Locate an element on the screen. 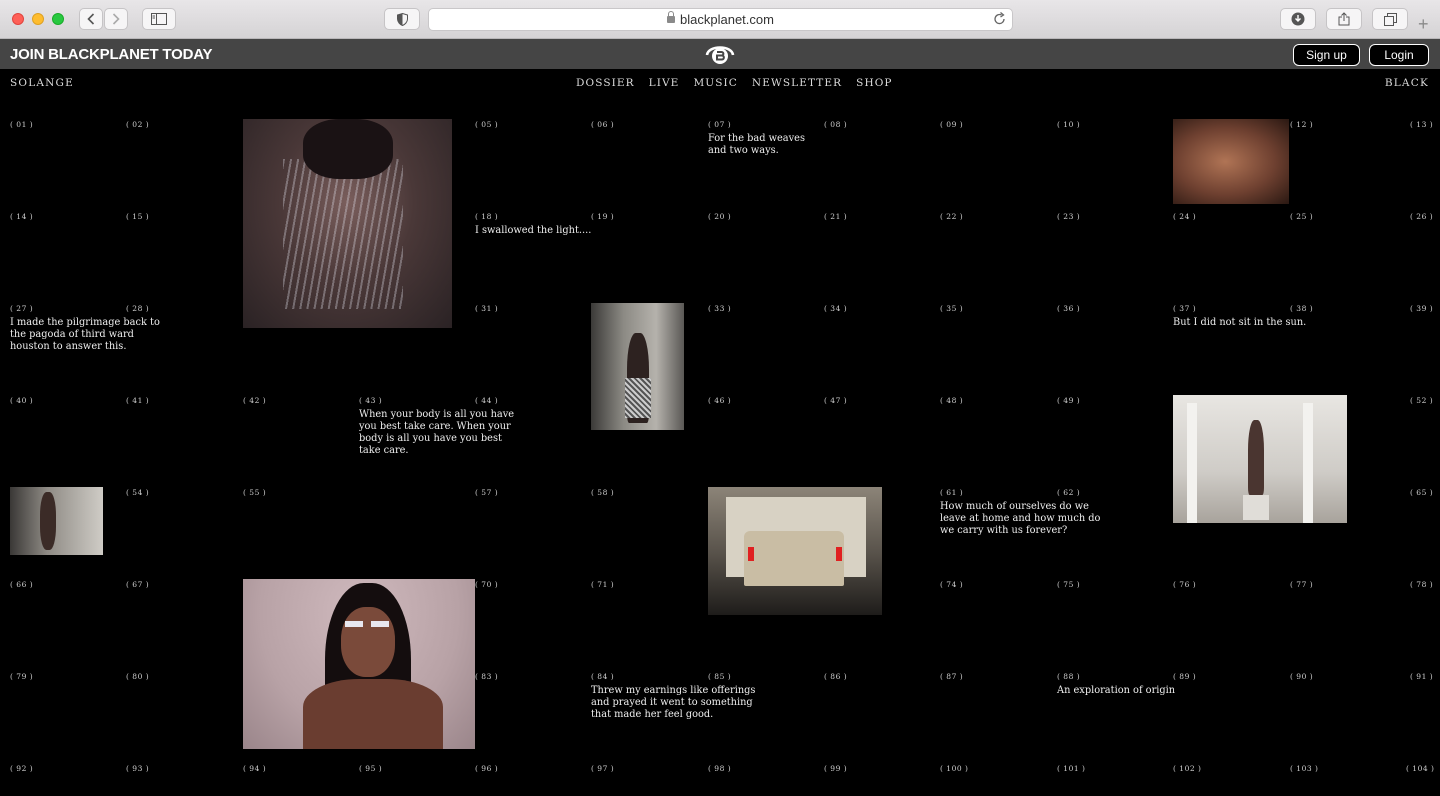 This screenshot has width=1440, height=796. reload-icon is located at coordinates (999, 19).